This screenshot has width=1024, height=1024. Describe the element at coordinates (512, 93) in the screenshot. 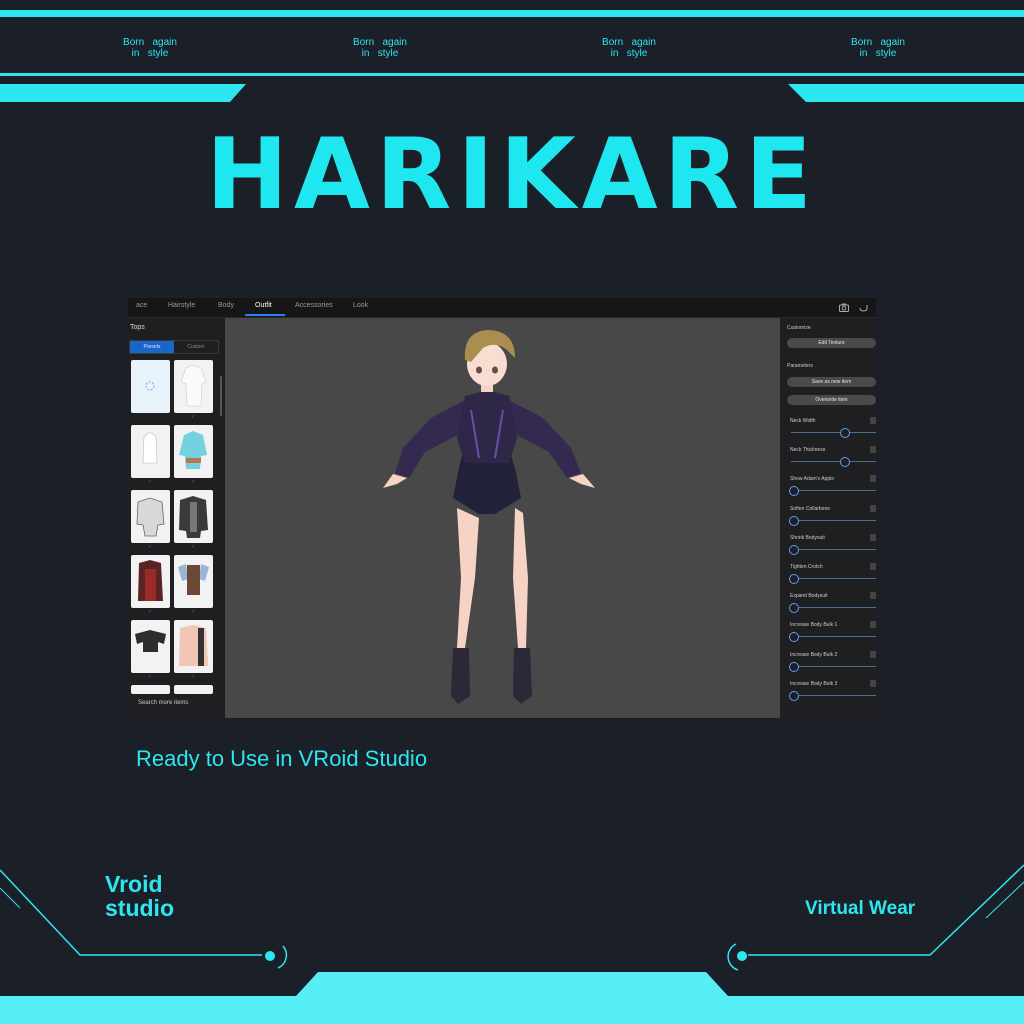

I see `header-band` at that location.